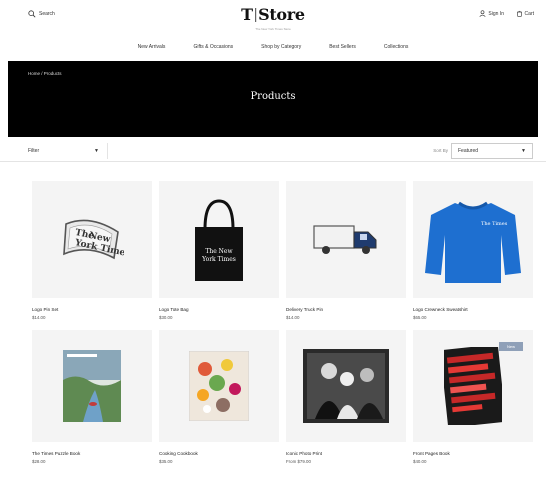 This screenshot has width=546, height=479. What do you see at coordinates (39, 461) in the screenshot?
I see `product-price: $28.00` at bounding box center [39, 461].